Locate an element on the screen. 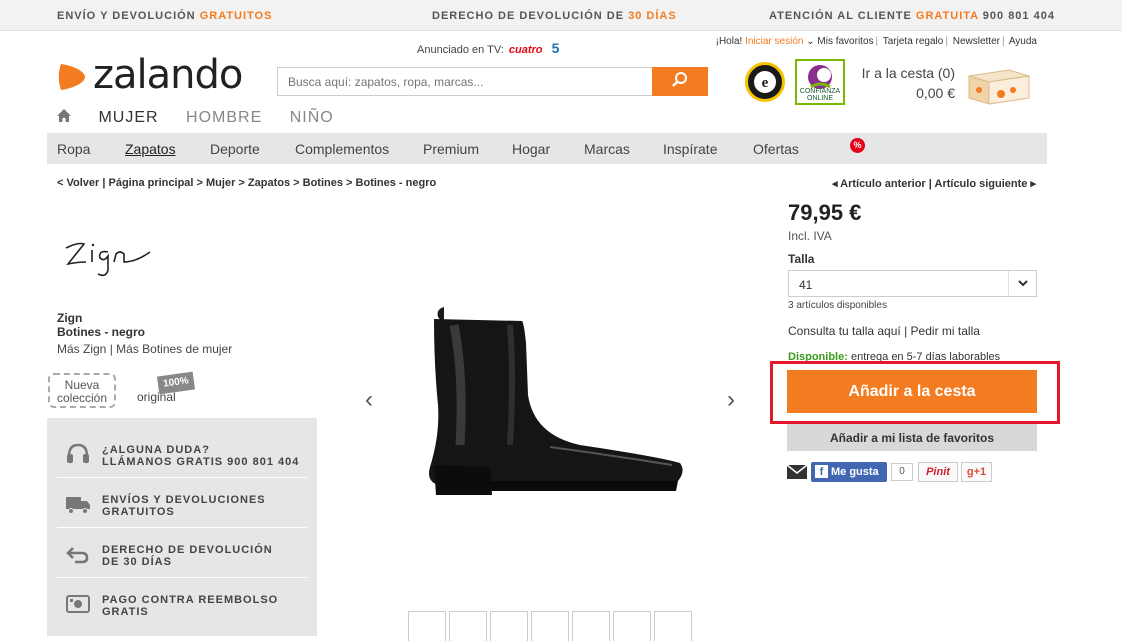 The image size is (1122, 641). pinterest-button: Pinit is located at coordinates (938, 472).